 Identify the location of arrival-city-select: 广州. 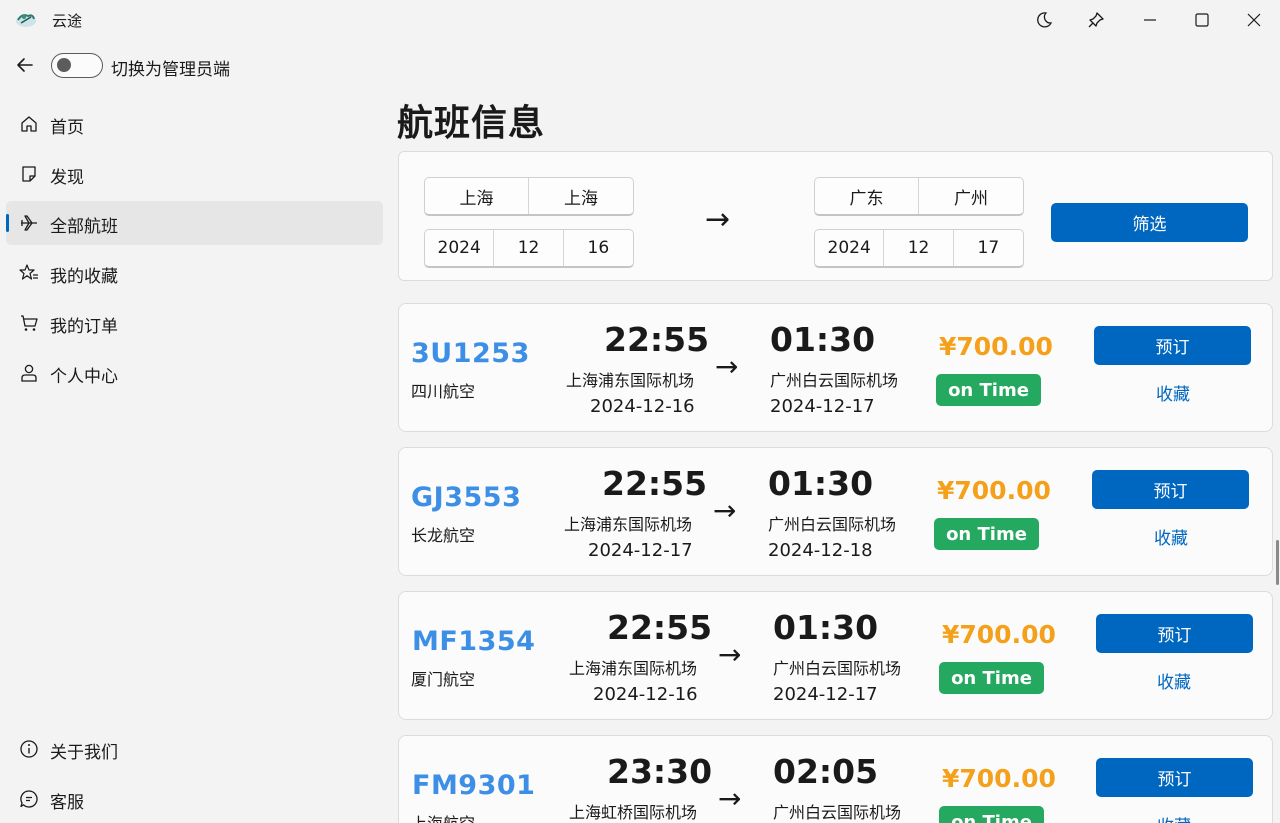
(971, 196).